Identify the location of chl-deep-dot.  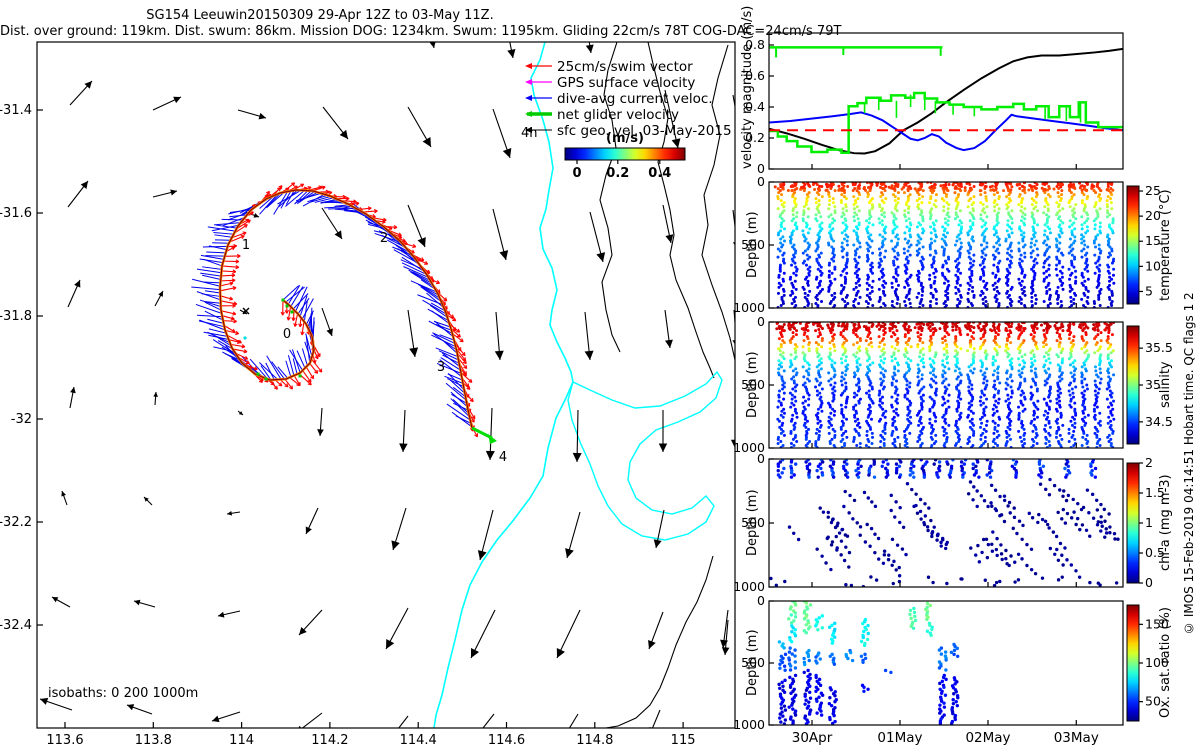
(1042, 519).